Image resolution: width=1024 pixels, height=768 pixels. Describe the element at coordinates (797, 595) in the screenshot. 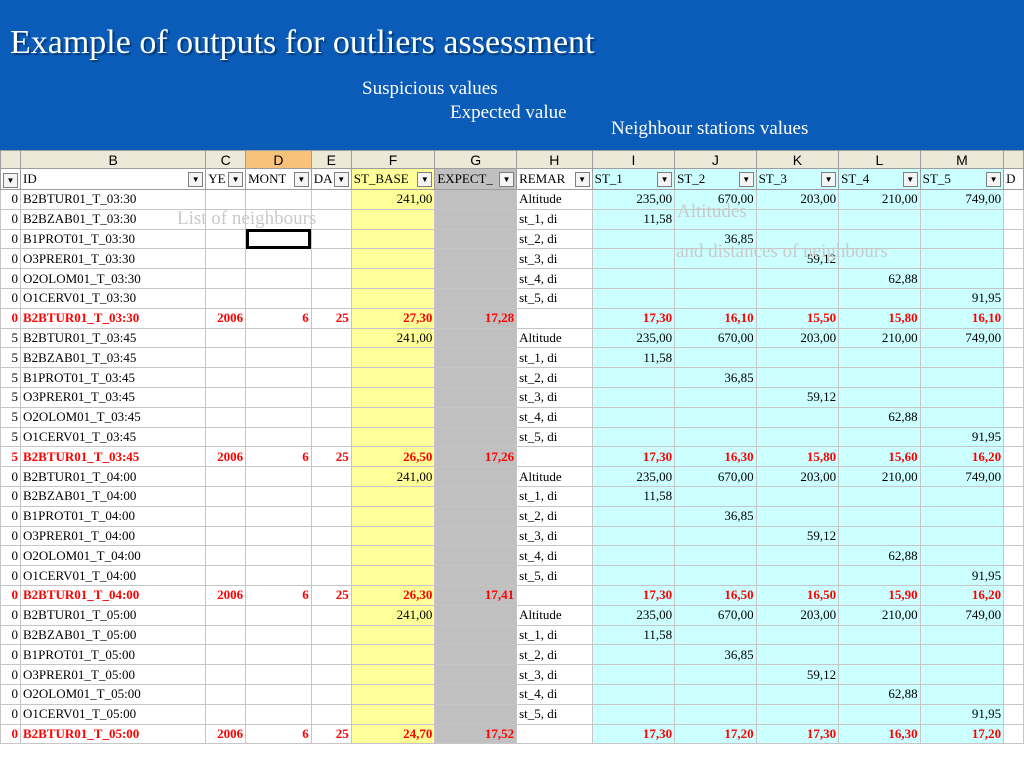

I see `table-cell: 16,50` at that location.